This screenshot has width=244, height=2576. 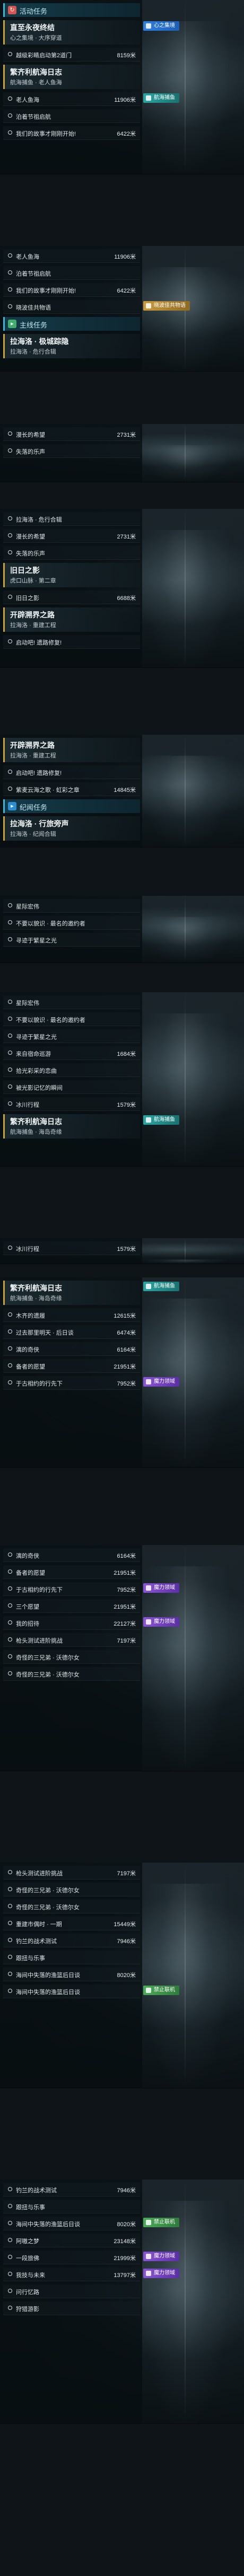 I want to click on task-item: 越级彩睛启动第2道门 8159米, so click(x=71, y=55).